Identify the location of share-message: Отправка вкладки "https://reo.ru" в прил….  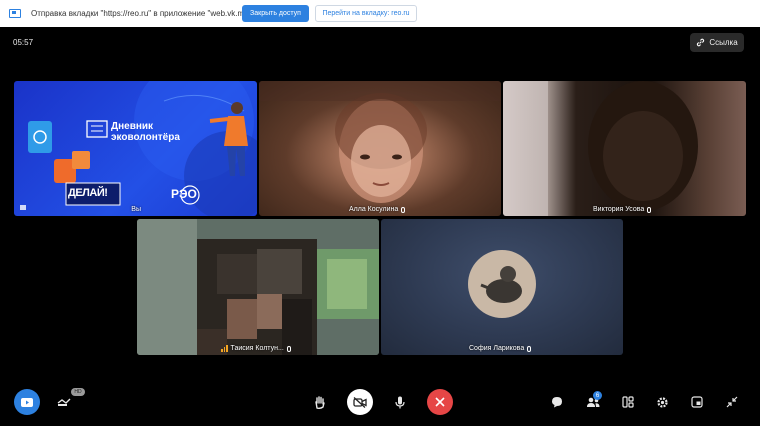
(141, 13).